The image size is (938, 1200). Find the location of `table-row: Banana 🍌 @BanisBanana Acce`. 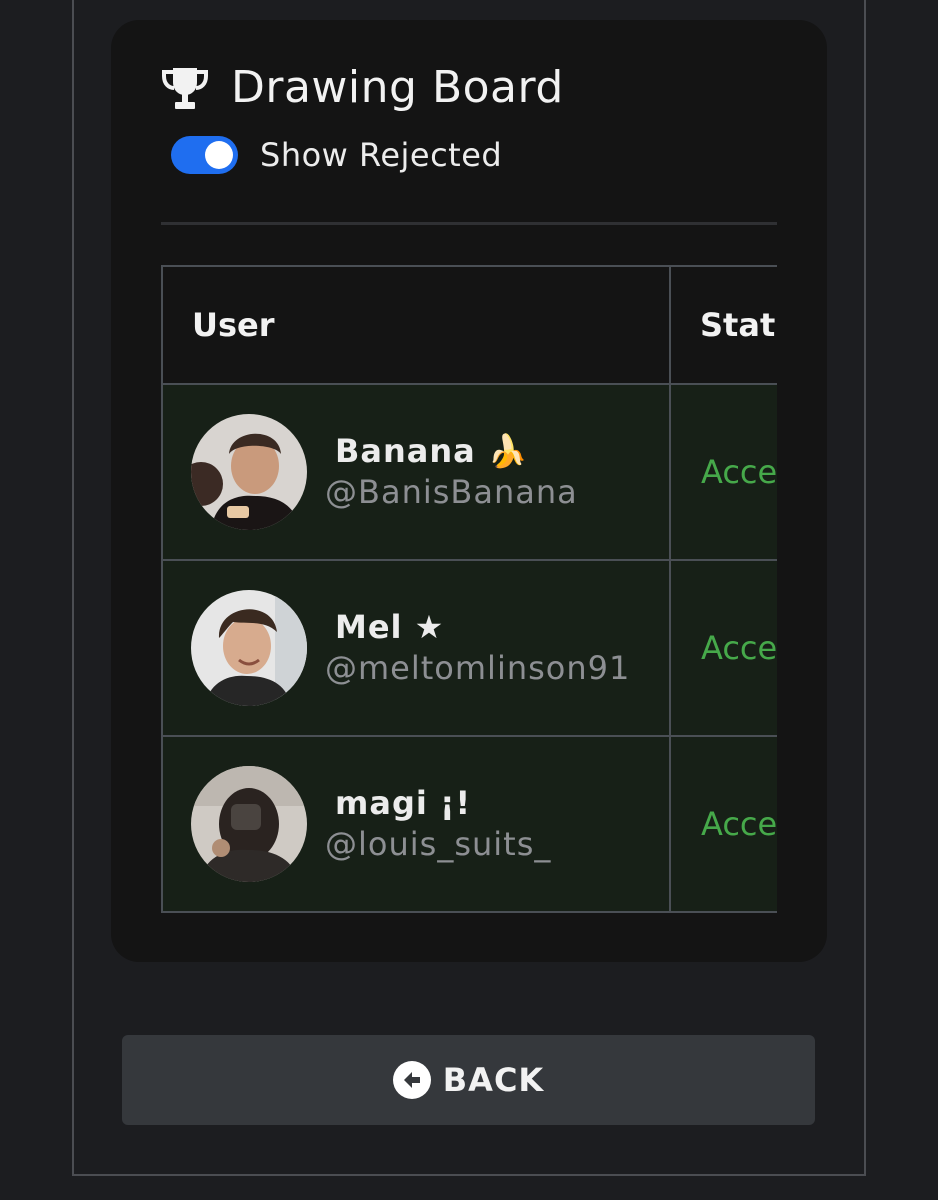

table-row: Banana 🍌 @BanisBanana Acce is located at coordinates (469, 472).